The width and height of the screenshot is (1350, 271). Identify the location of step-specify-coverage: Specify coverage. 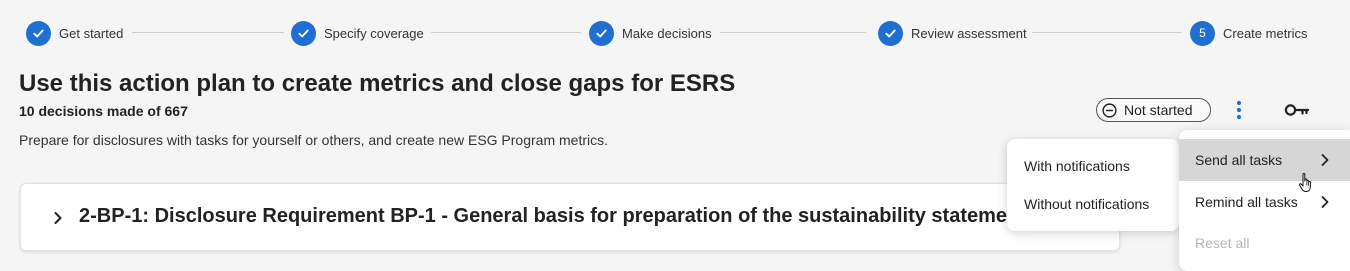
(357, 33).